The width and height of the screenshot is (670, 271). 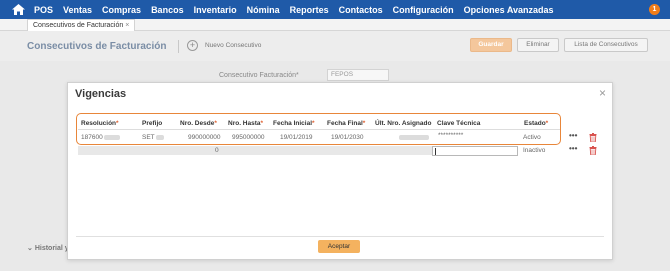 I want to click on new-consecutive-link: Nuevo Consecutivo, so click(x=233, y=45).